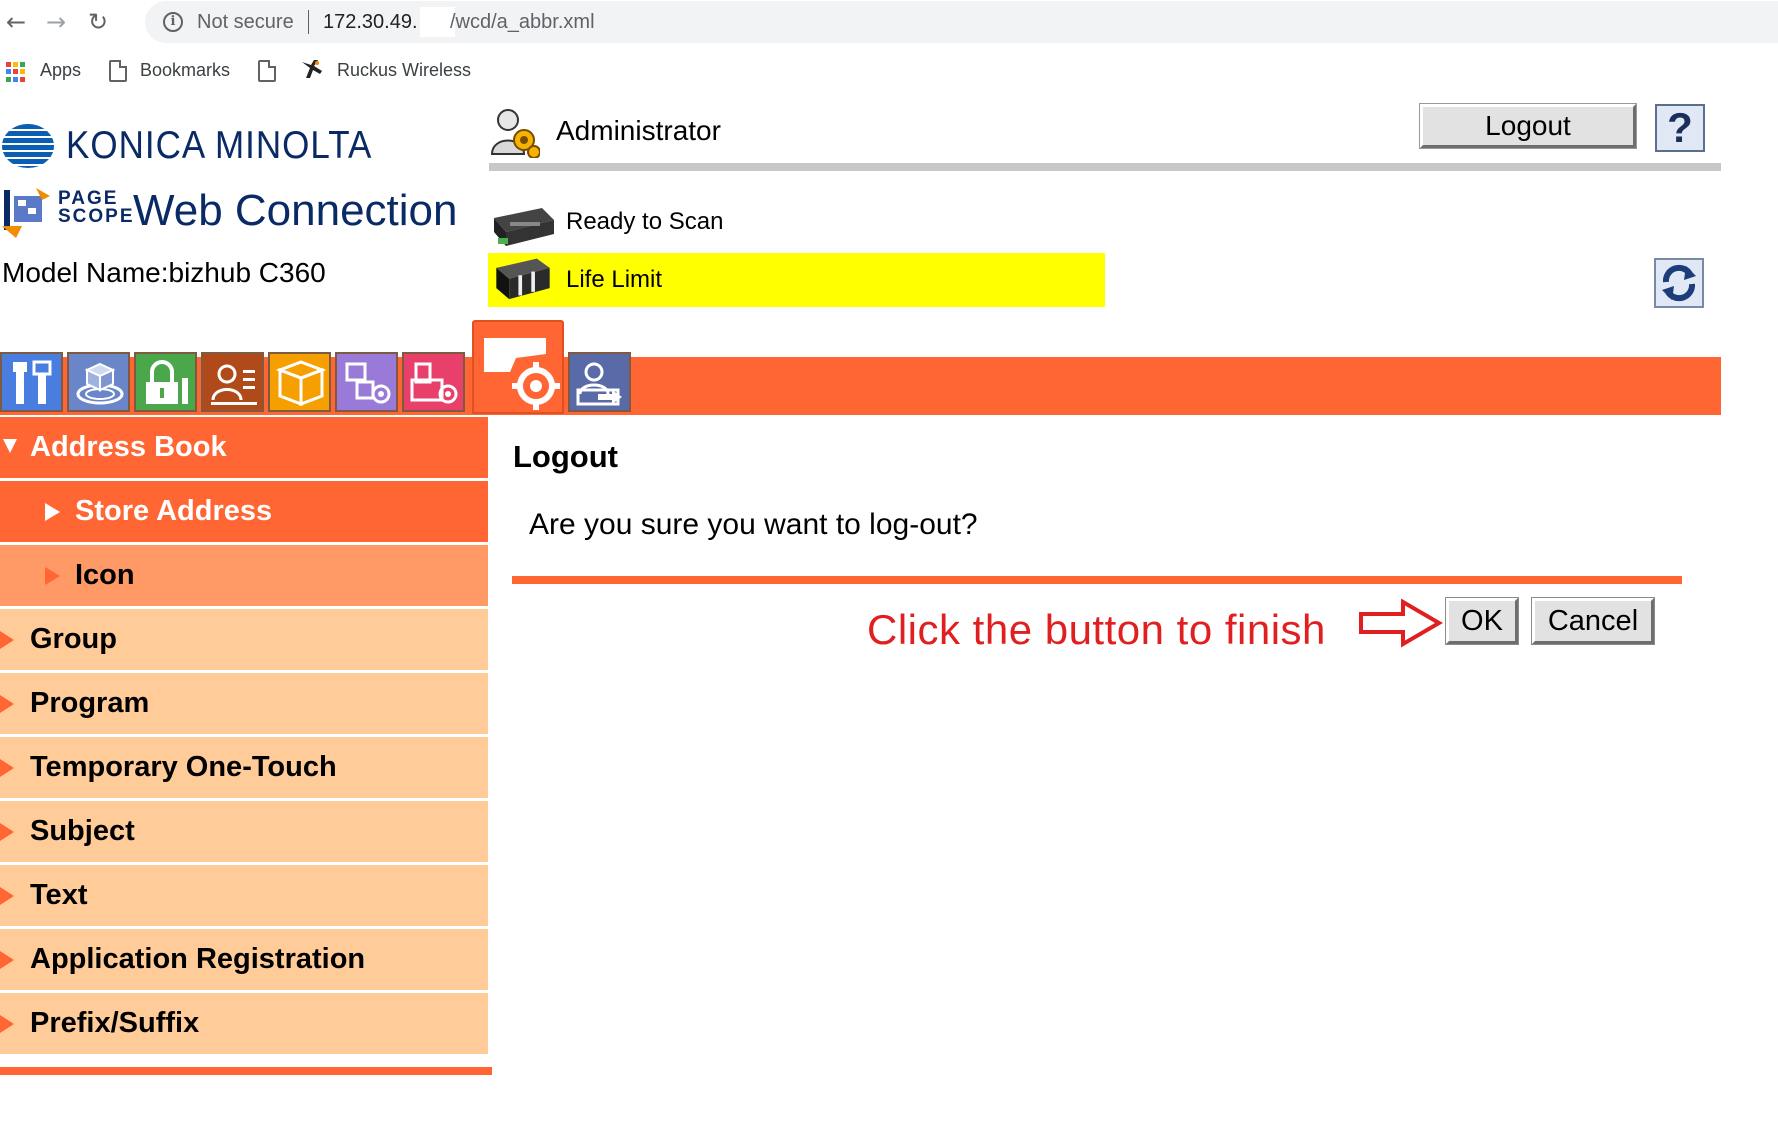  I want to click on header-divider, so click(1105, 167).